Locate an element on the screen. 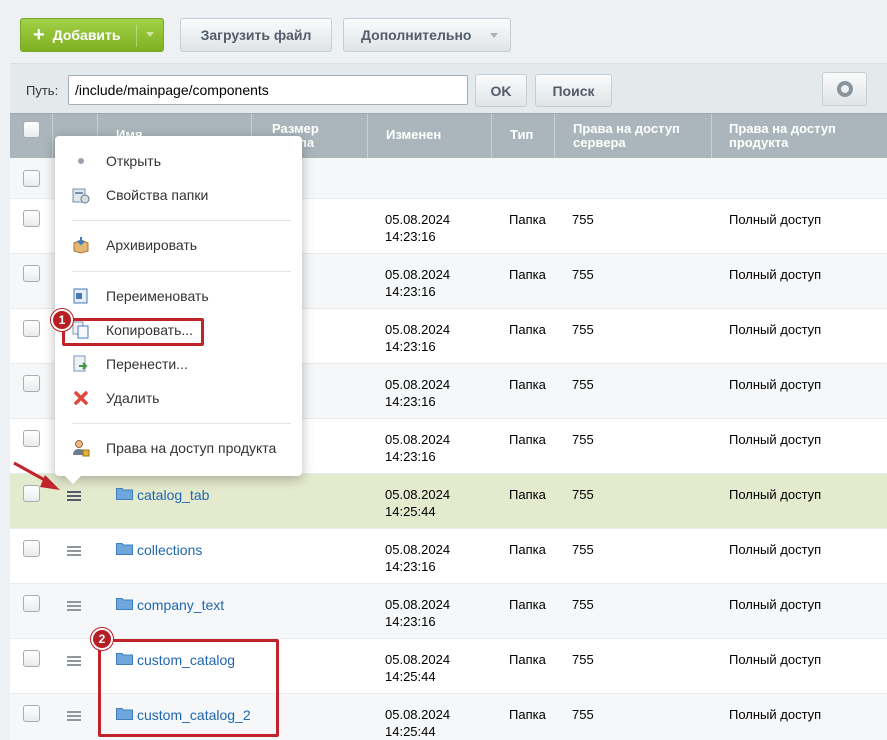 The width and height of the screenshot is (887, 740). menu-item-folder-properties: Свойства папки is located at coordinates (178, 195).